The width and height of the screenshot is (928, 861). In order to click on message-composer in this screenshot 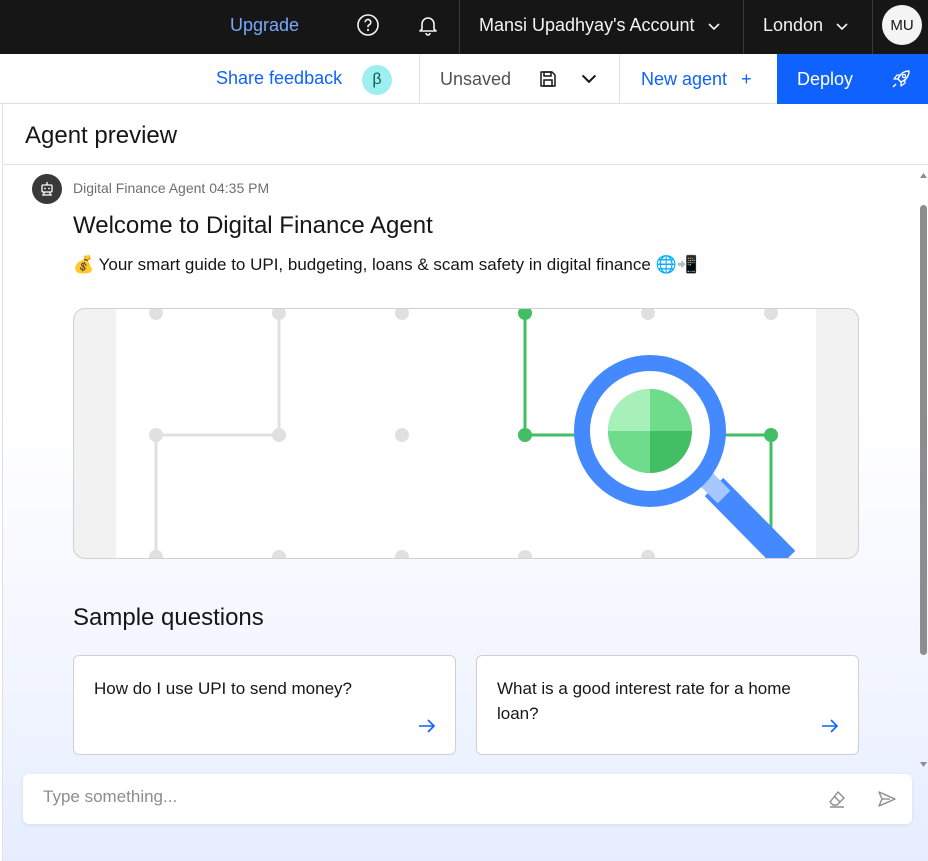, I will do `click(467, 799)`.